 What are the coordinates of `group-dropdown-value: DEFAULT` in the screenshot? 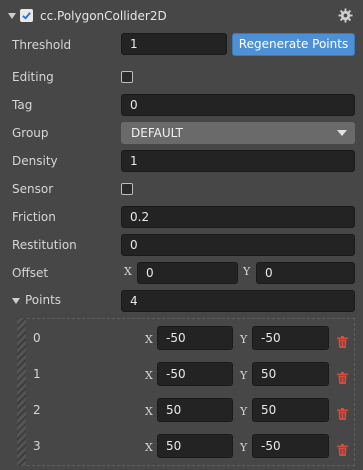 It's located at (157, 133).